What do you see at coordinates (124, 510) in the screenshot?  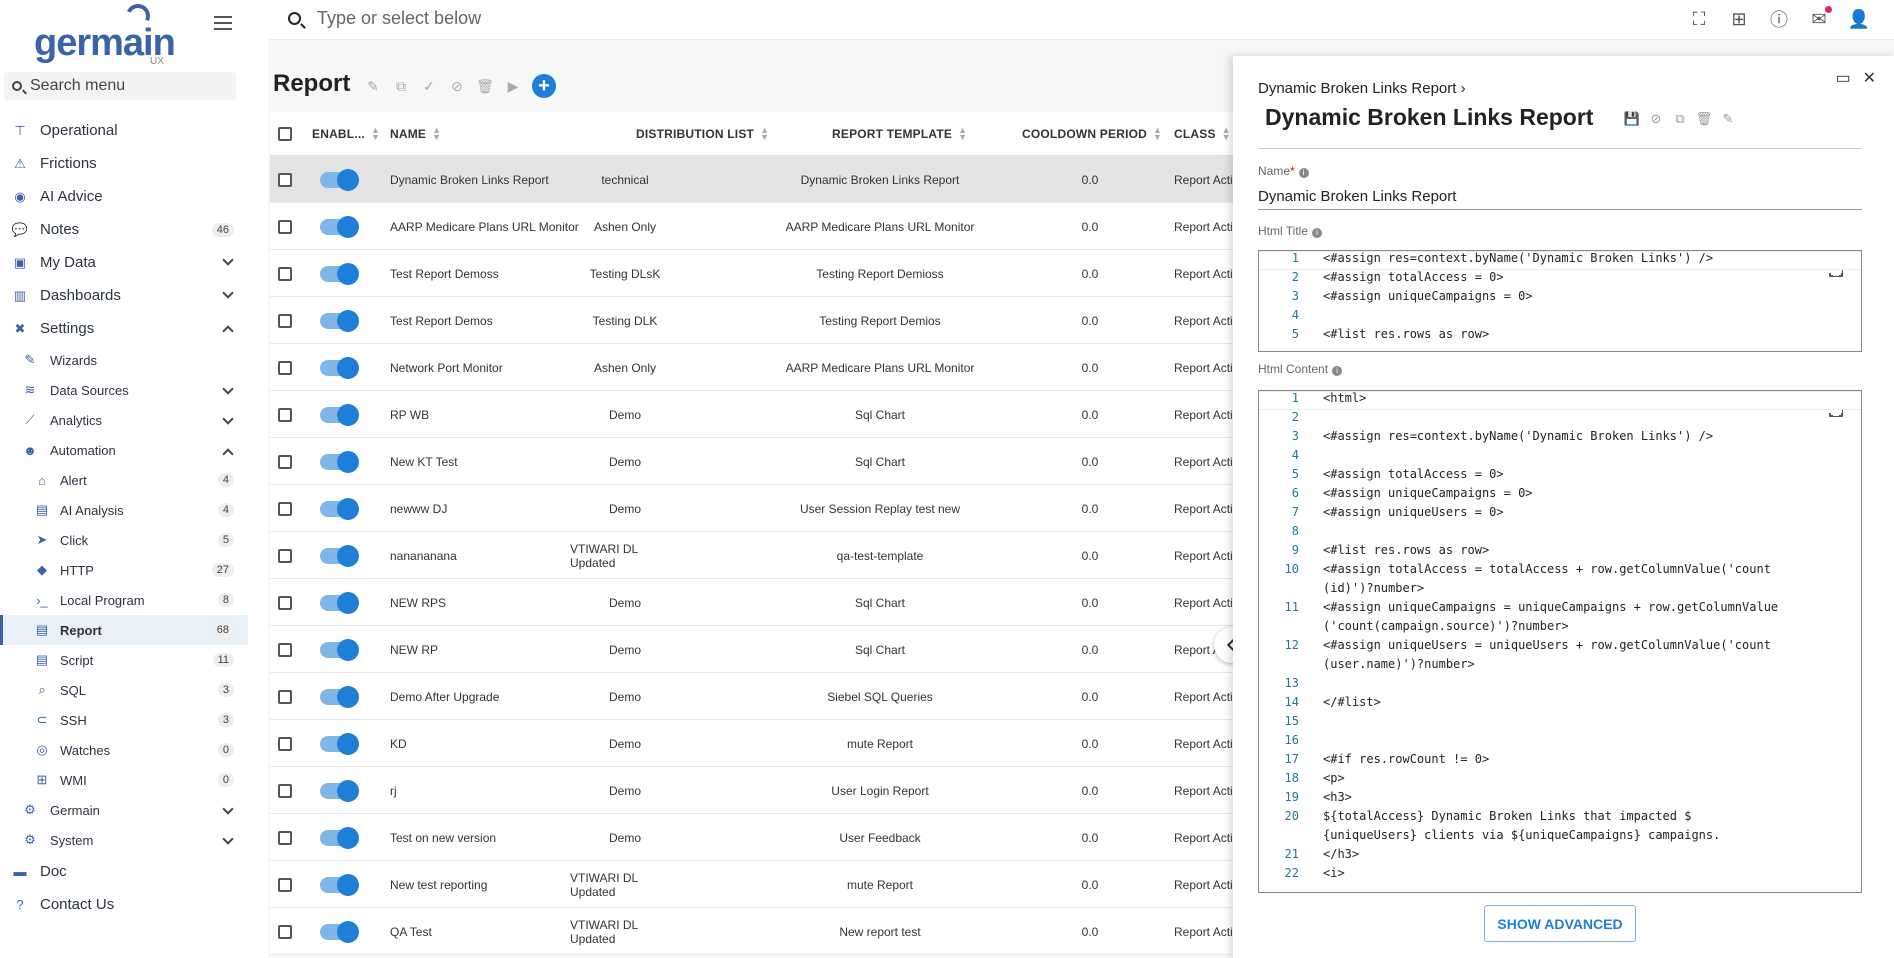 I see `sidebar-item-ai-analysis: ▤ AI Analysis 4` at bounding box center [124, 510].